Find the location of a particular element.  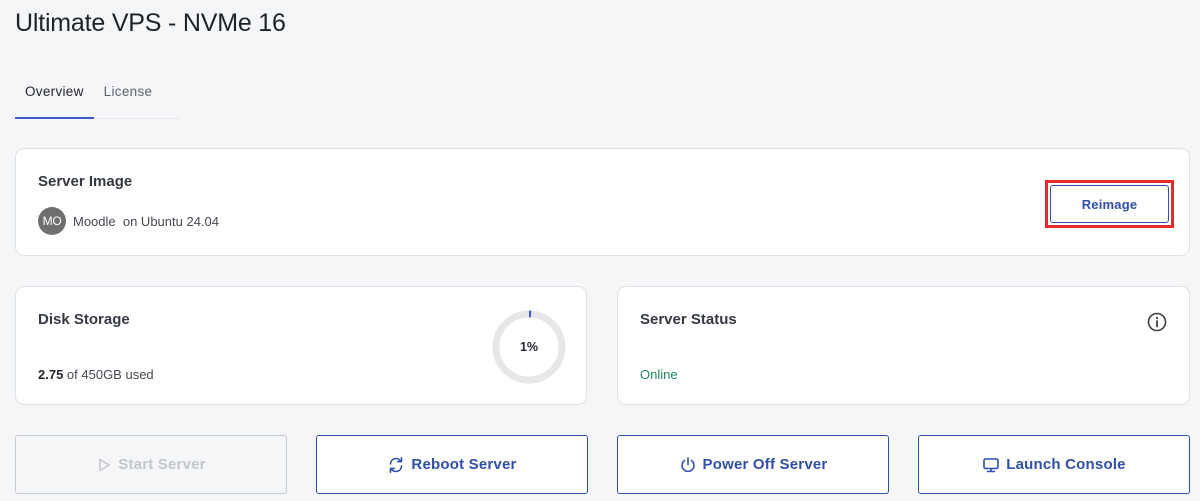

disk-storage-card: Disk Storage 2.75 of 450GB used 1% is located at coordinates (301, 345).